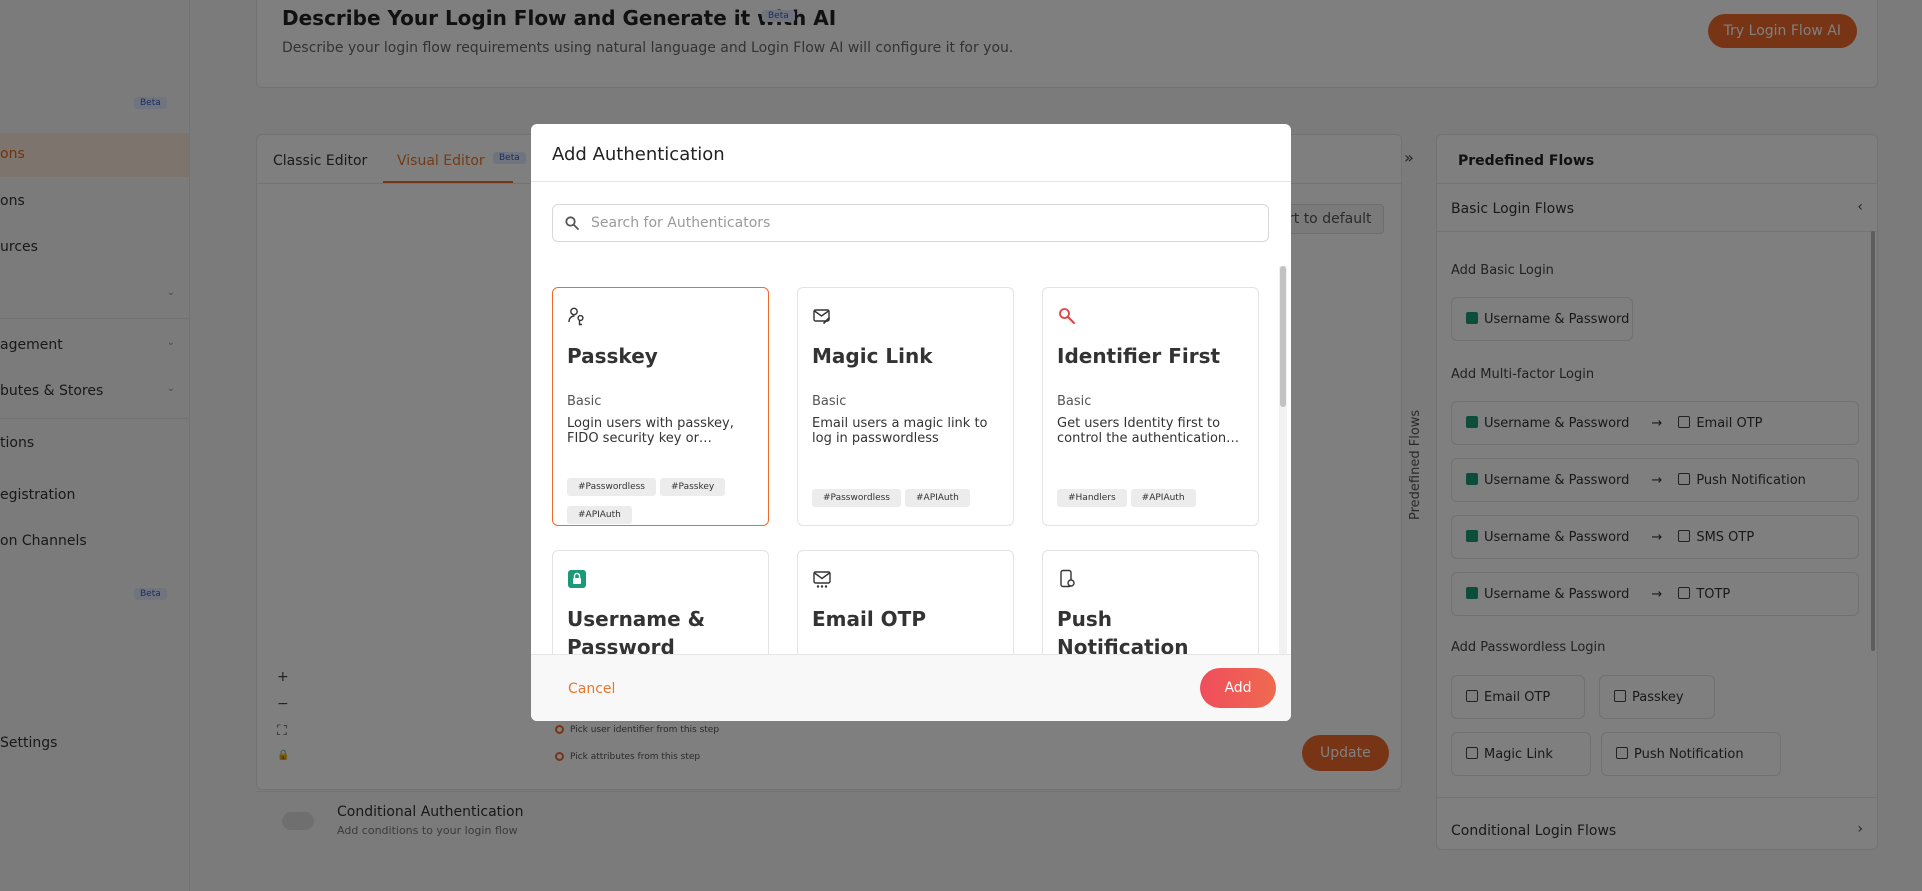  I want to click on search-box, so click(910, 223).